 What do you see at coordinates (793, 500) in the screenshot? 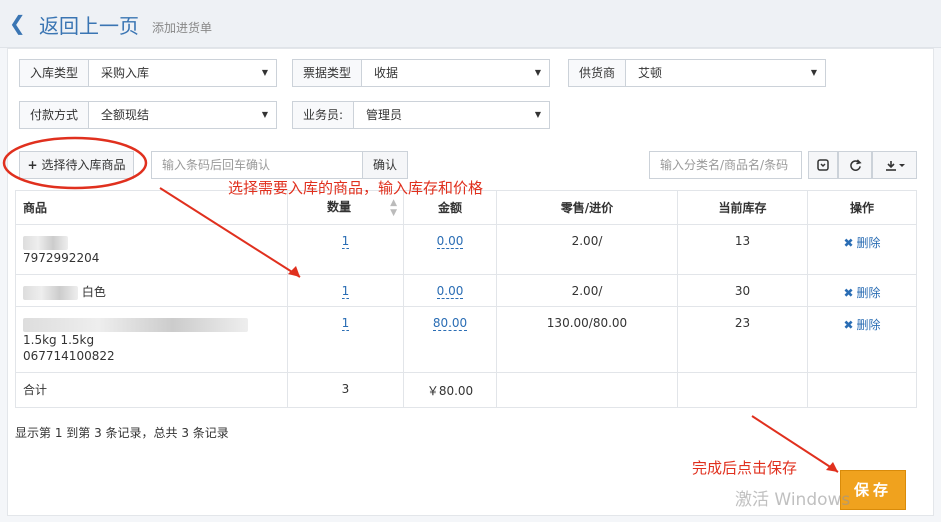
I see `windows-watermark: 激活 Windows` at bounding box center [793, 500].